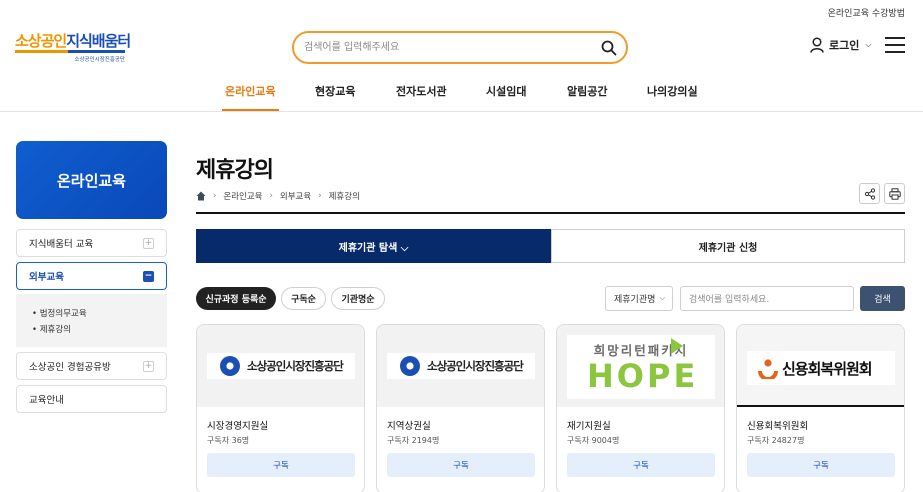 The height and width of the screenshot is (492, 923). What do you see at coordinates (228, 440) in the screenshot?
I see `subscriber-count: 구독자 36명` at bounding box center [228, 440].